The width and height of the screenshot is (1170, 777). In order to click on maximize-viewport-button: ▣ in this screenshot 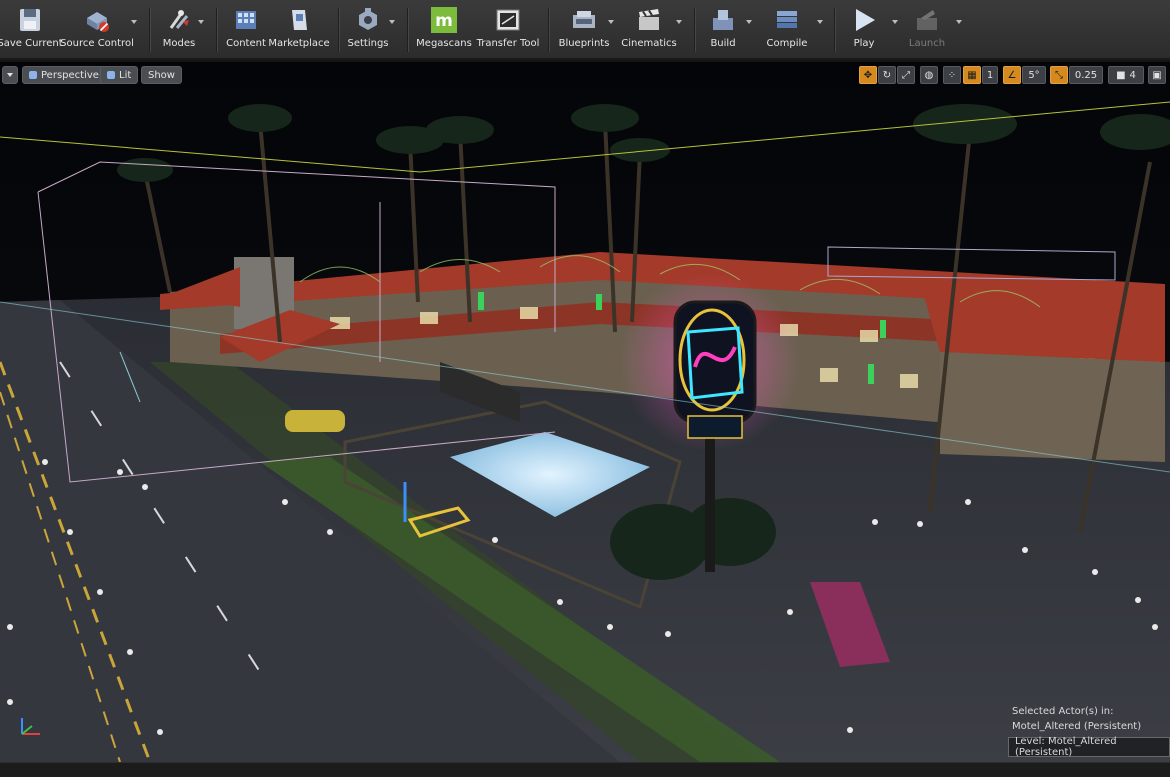, I will do `click(1157, 75)`.